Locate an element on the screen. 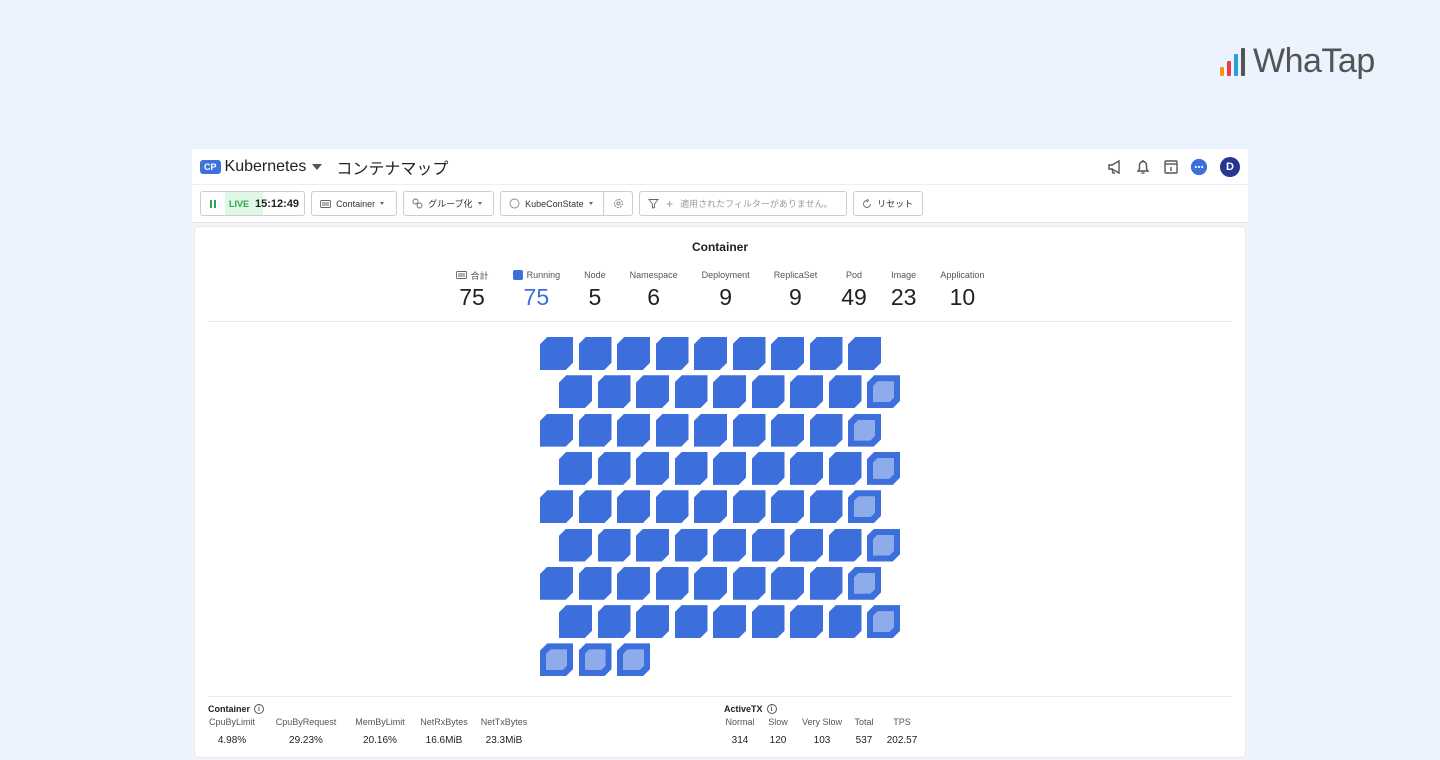 Image resolution: width=1440 pixels, height=760 pixels. stat-running: Running 75 is located at coordinates (537, 290).